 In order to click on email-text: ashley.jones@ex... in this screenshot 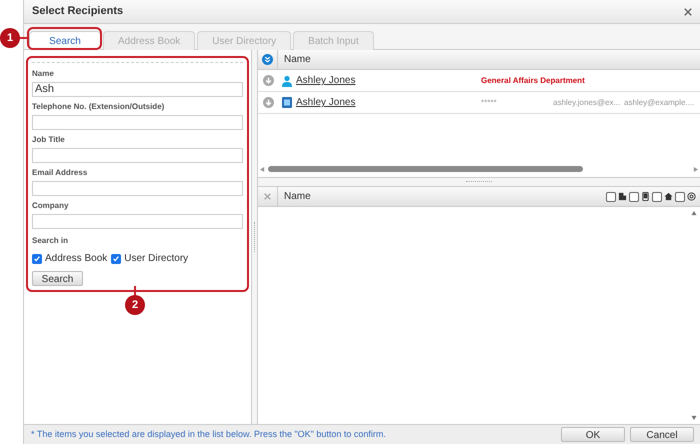, I will do `click(587, 102)`.